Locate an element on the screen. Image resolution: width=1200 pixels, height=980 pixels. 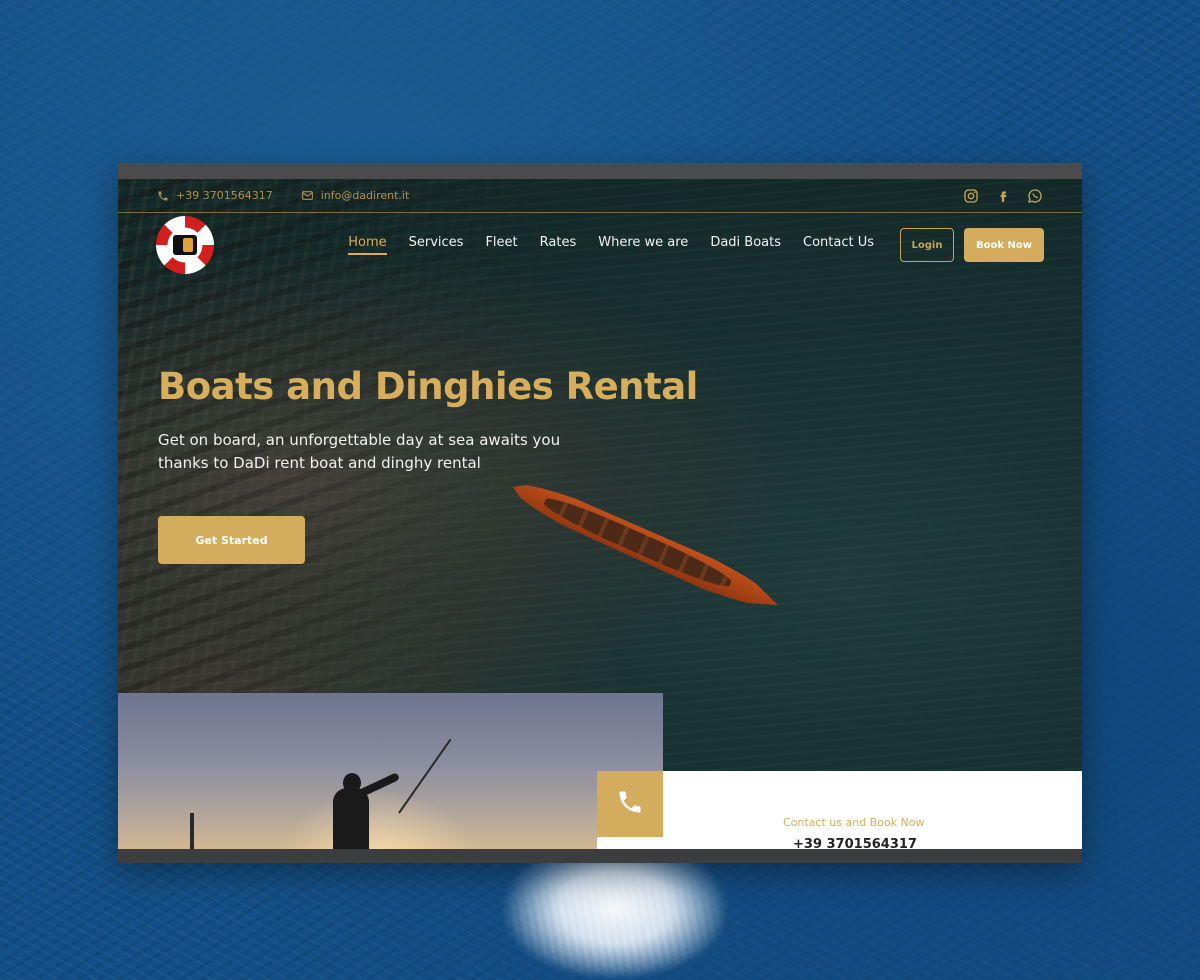
get-started-button: Get Started is located at coordinates (231, 540).